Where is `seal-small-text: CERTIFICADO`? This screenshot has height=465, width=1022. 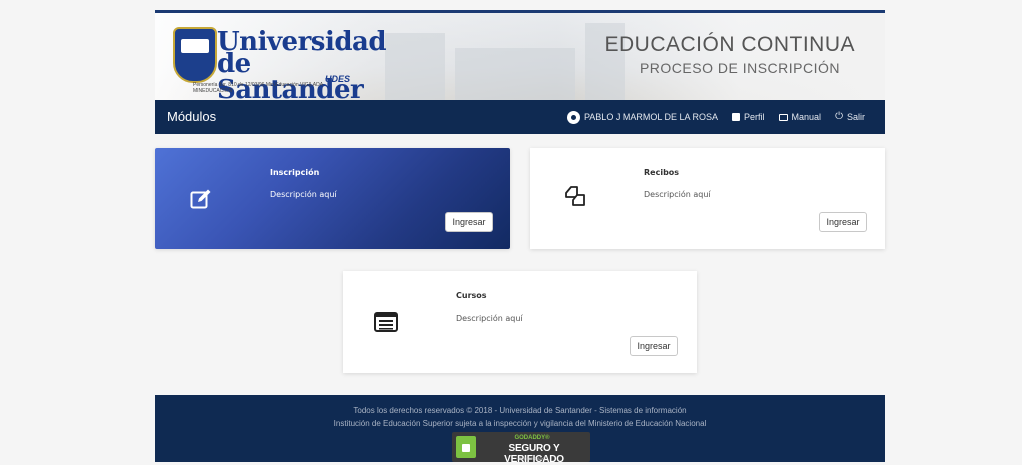 seal-small-text: CERTIFICADO is located at coordinates (532, 458).